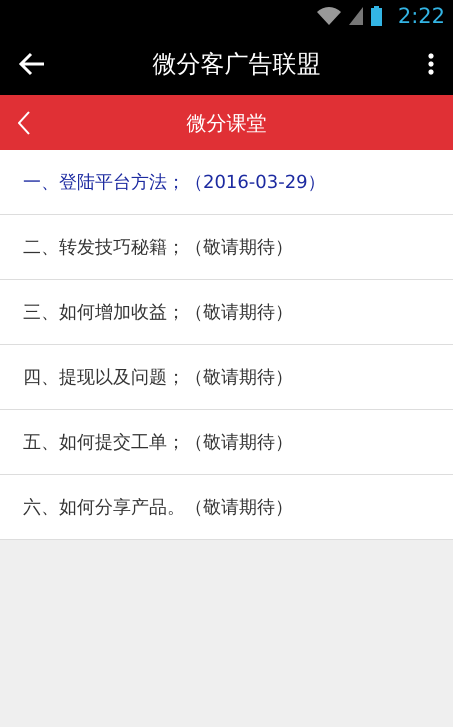  I want to click on signal-icon, so click(355, 16).